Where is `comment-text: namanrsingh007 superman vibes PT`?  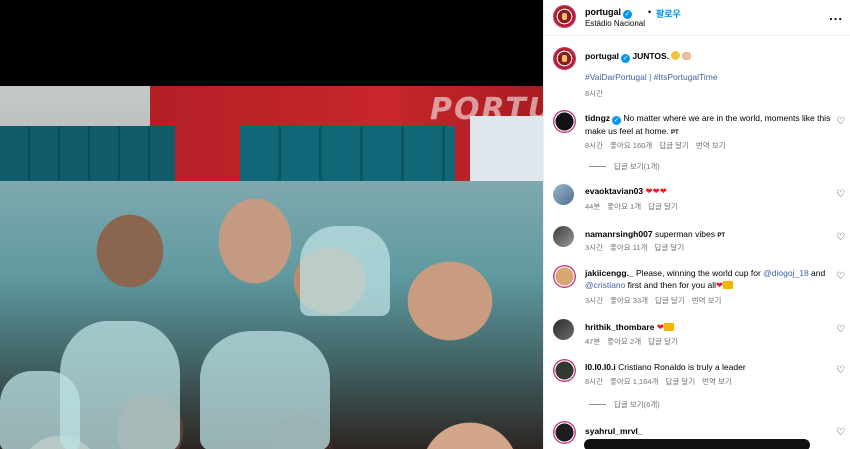 comment-text: namanrsingh007 superman vibes PT is located at coordinates (710, 235).